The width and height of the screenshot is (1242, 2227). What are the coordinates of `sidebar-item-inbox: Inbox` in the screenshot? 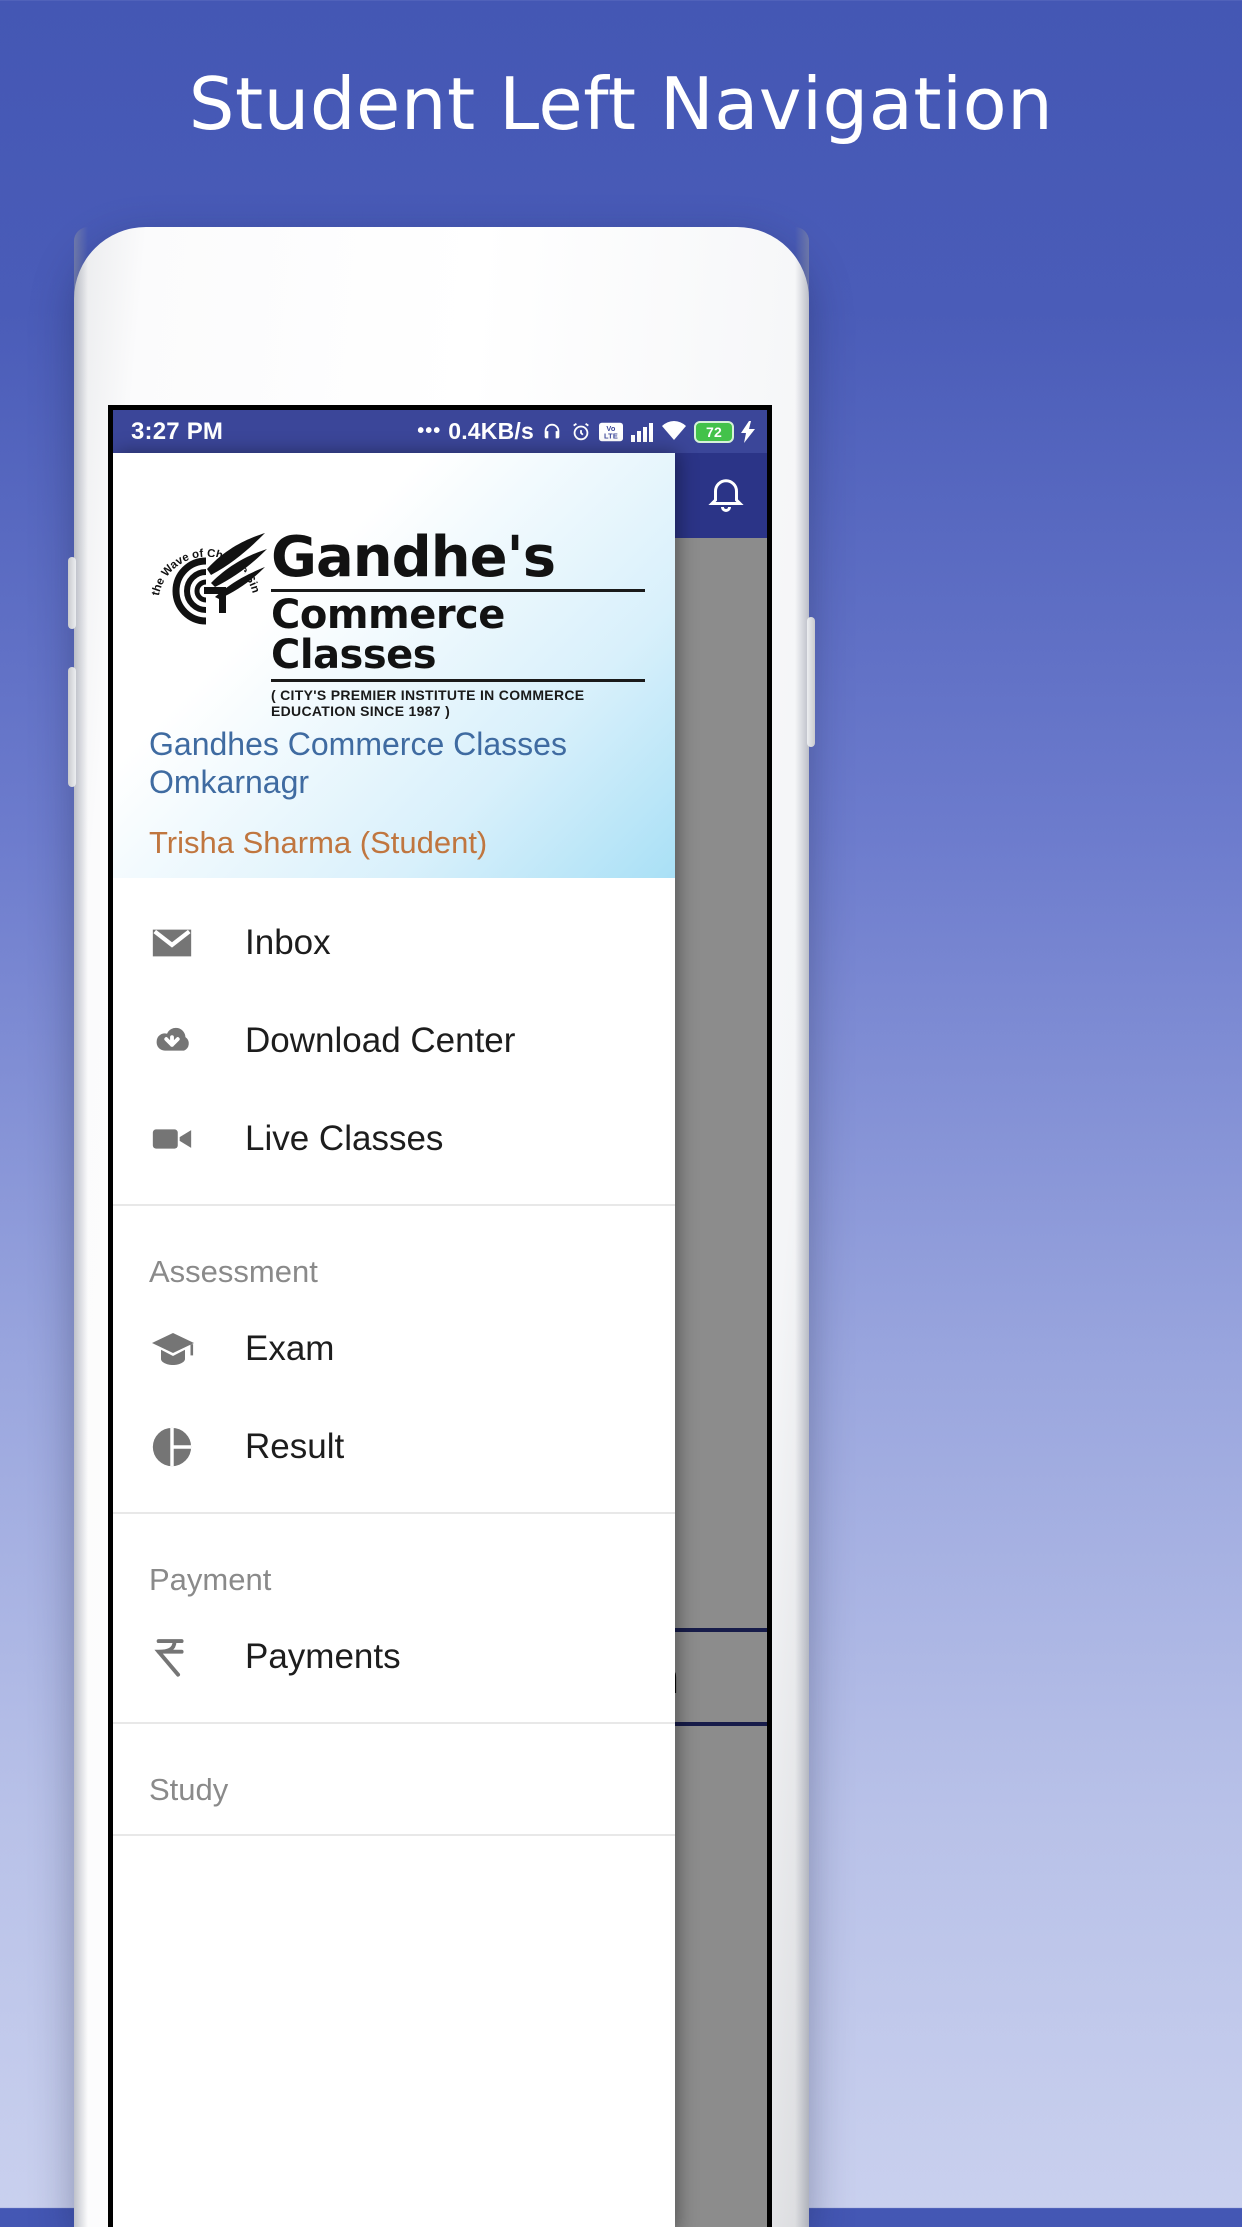 It's located at (394, 943).